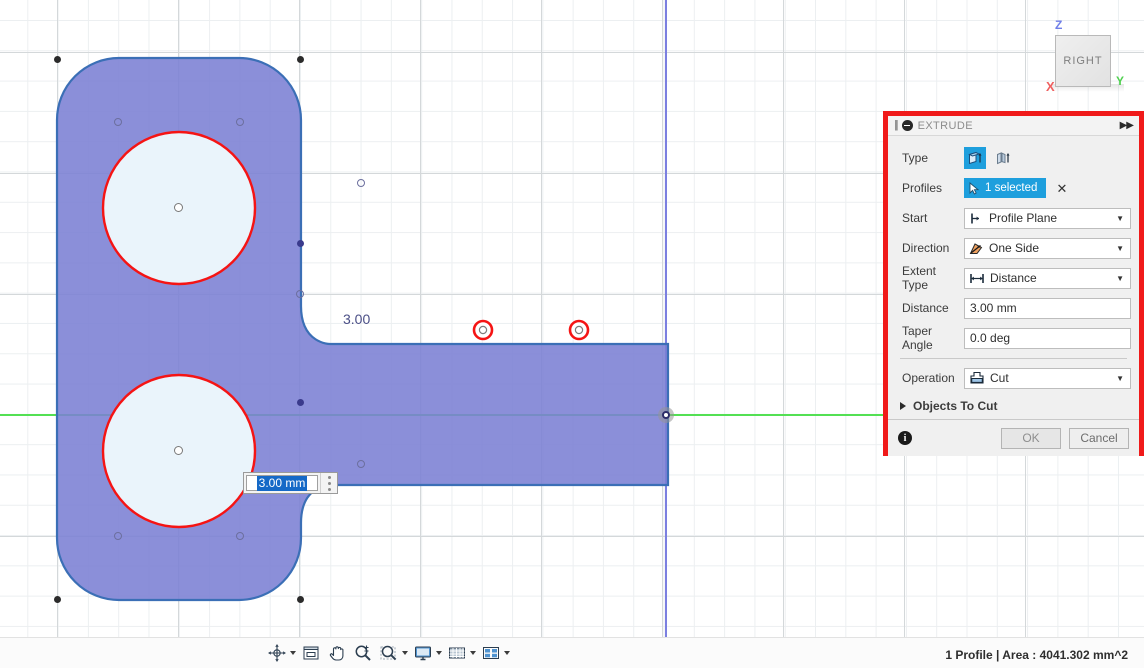 This screenshot has width=1144, height=668. Describe the element at coordinates (903, 406) in the screenshot. I see `expand-triangle-icon` at that location.